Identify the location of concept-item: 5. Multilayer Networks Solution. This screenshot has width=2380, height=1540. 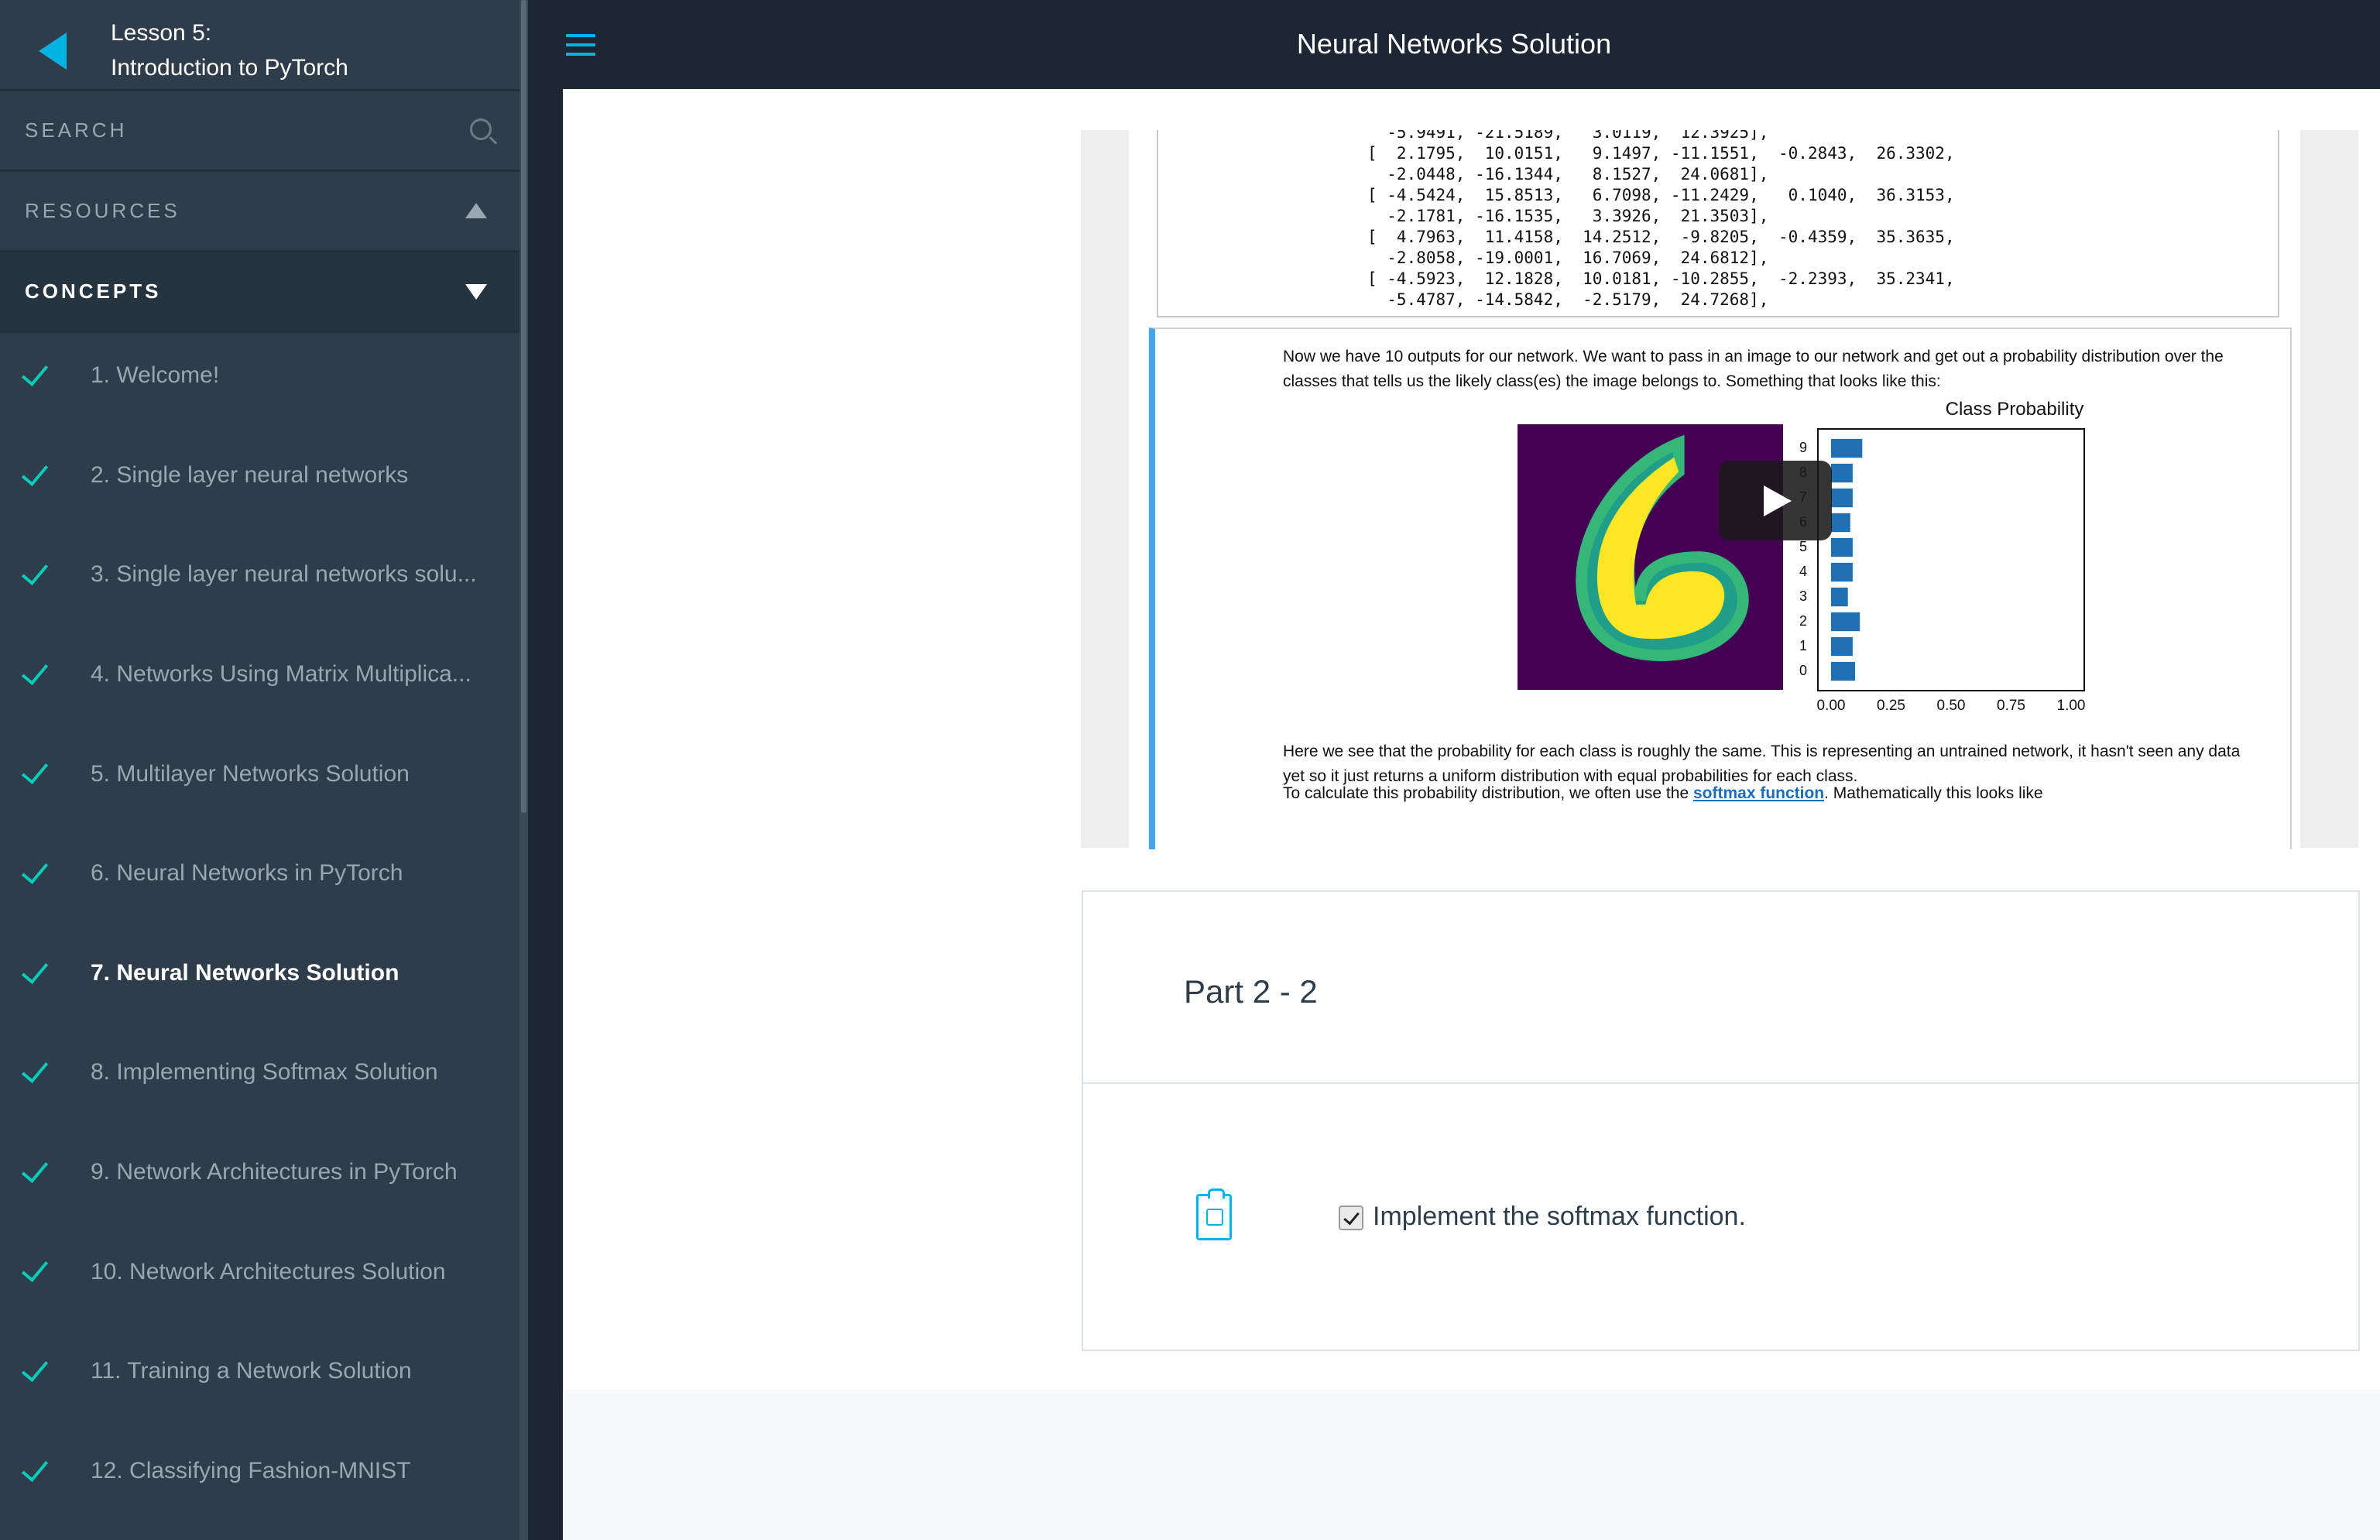
(260, 774).